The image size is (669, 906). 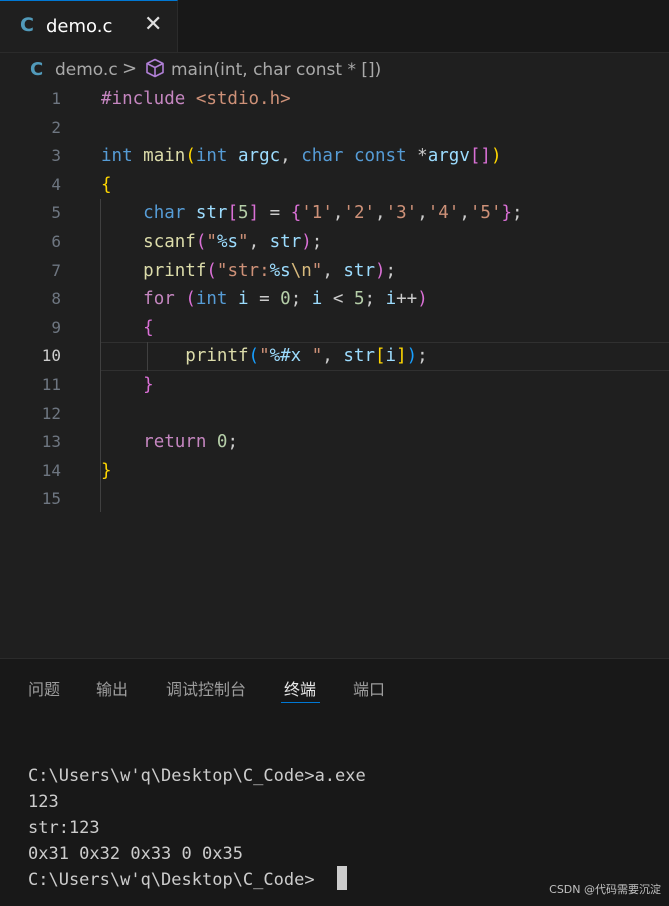 What do you see at coordinates (334, 185) in the screenshot?
I see `code-line: 4{` at bounding box center [334, 185].